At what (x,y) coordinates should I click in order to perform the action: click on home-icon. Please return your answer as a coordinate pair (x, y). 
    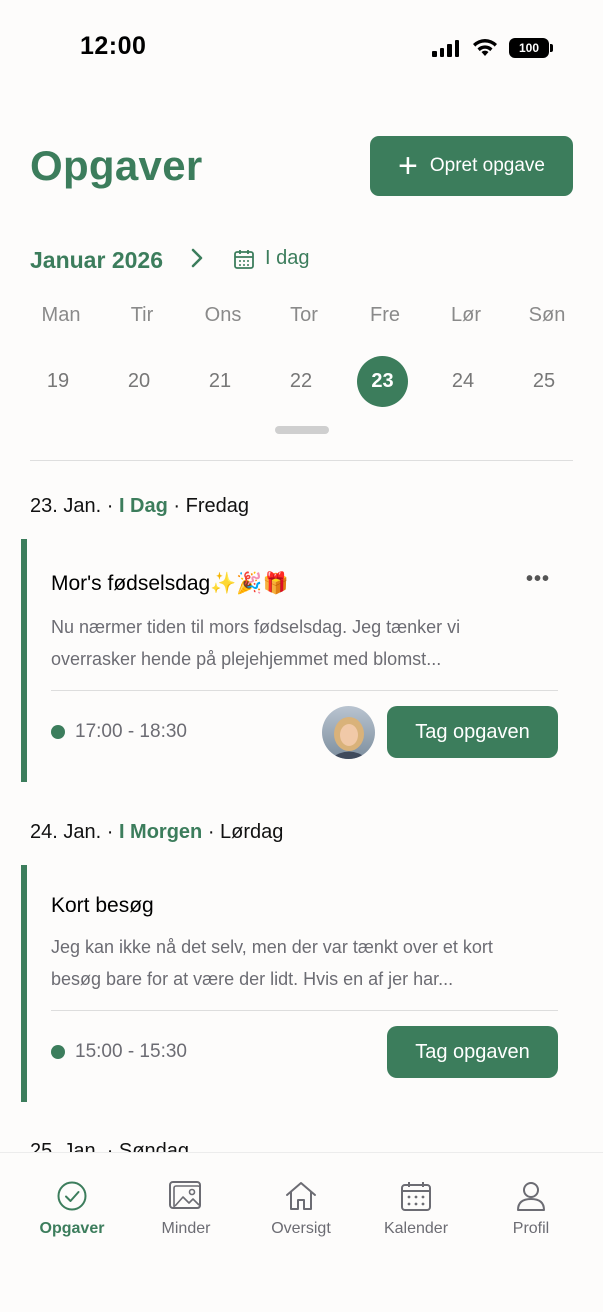
    Looking at the image, I should click on (301, 1196).